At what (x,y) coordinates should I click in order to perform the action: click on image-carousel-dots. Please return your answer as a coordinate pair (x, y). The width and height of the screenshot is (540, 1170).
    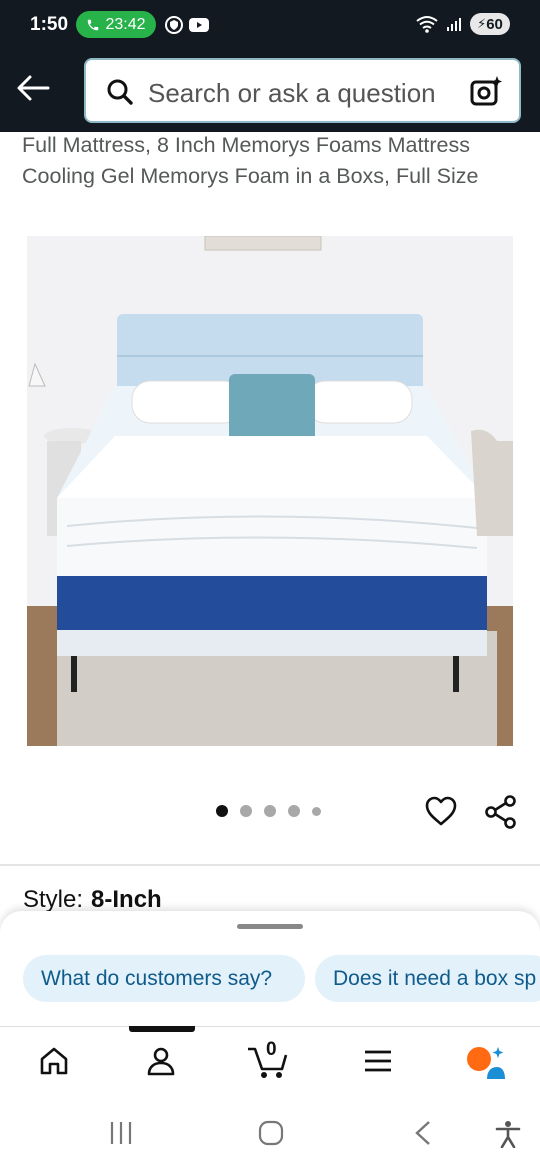
    Looking at the image, I should click on (268, 811).